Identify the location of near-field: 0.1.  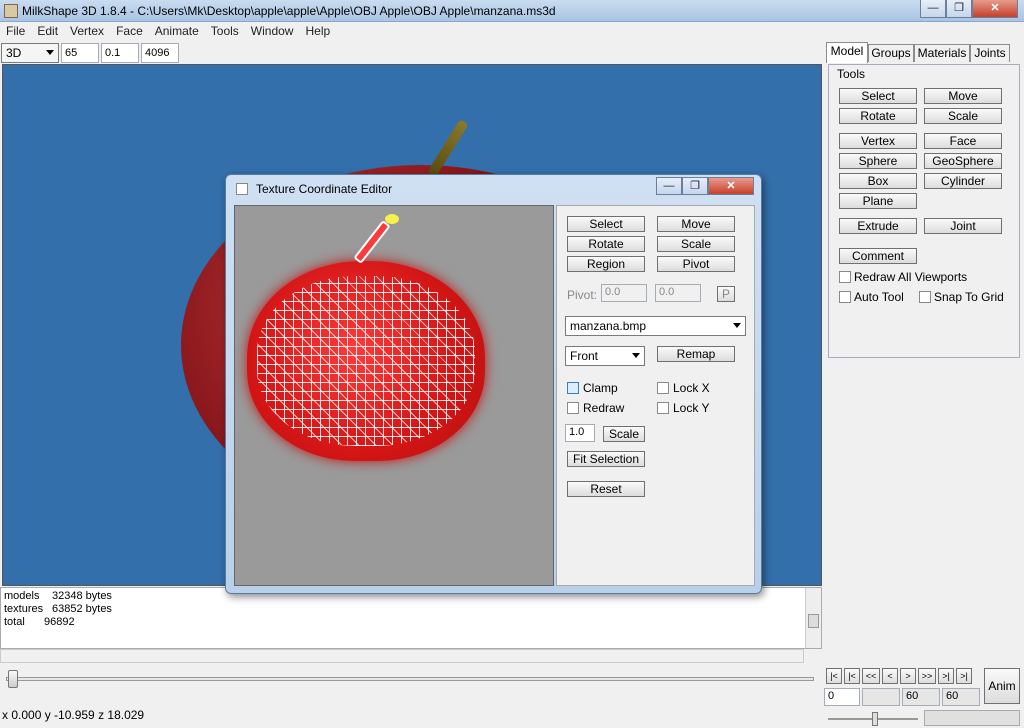
(120, 53).